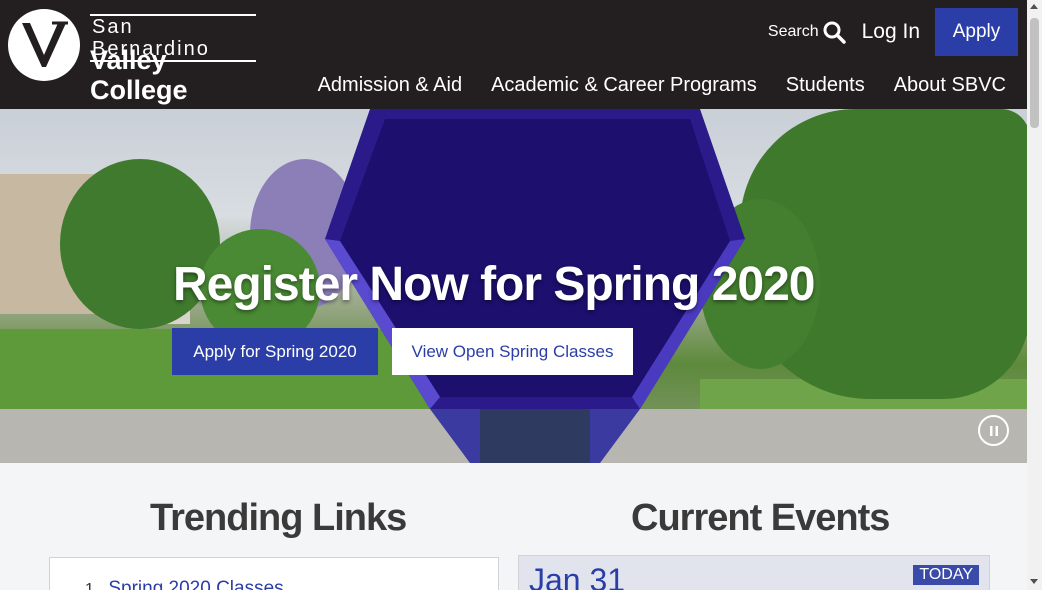  Describe the element at coordinates (278, 518) in the screenshot. I see `trending-links-title: Trending Links` at that location.